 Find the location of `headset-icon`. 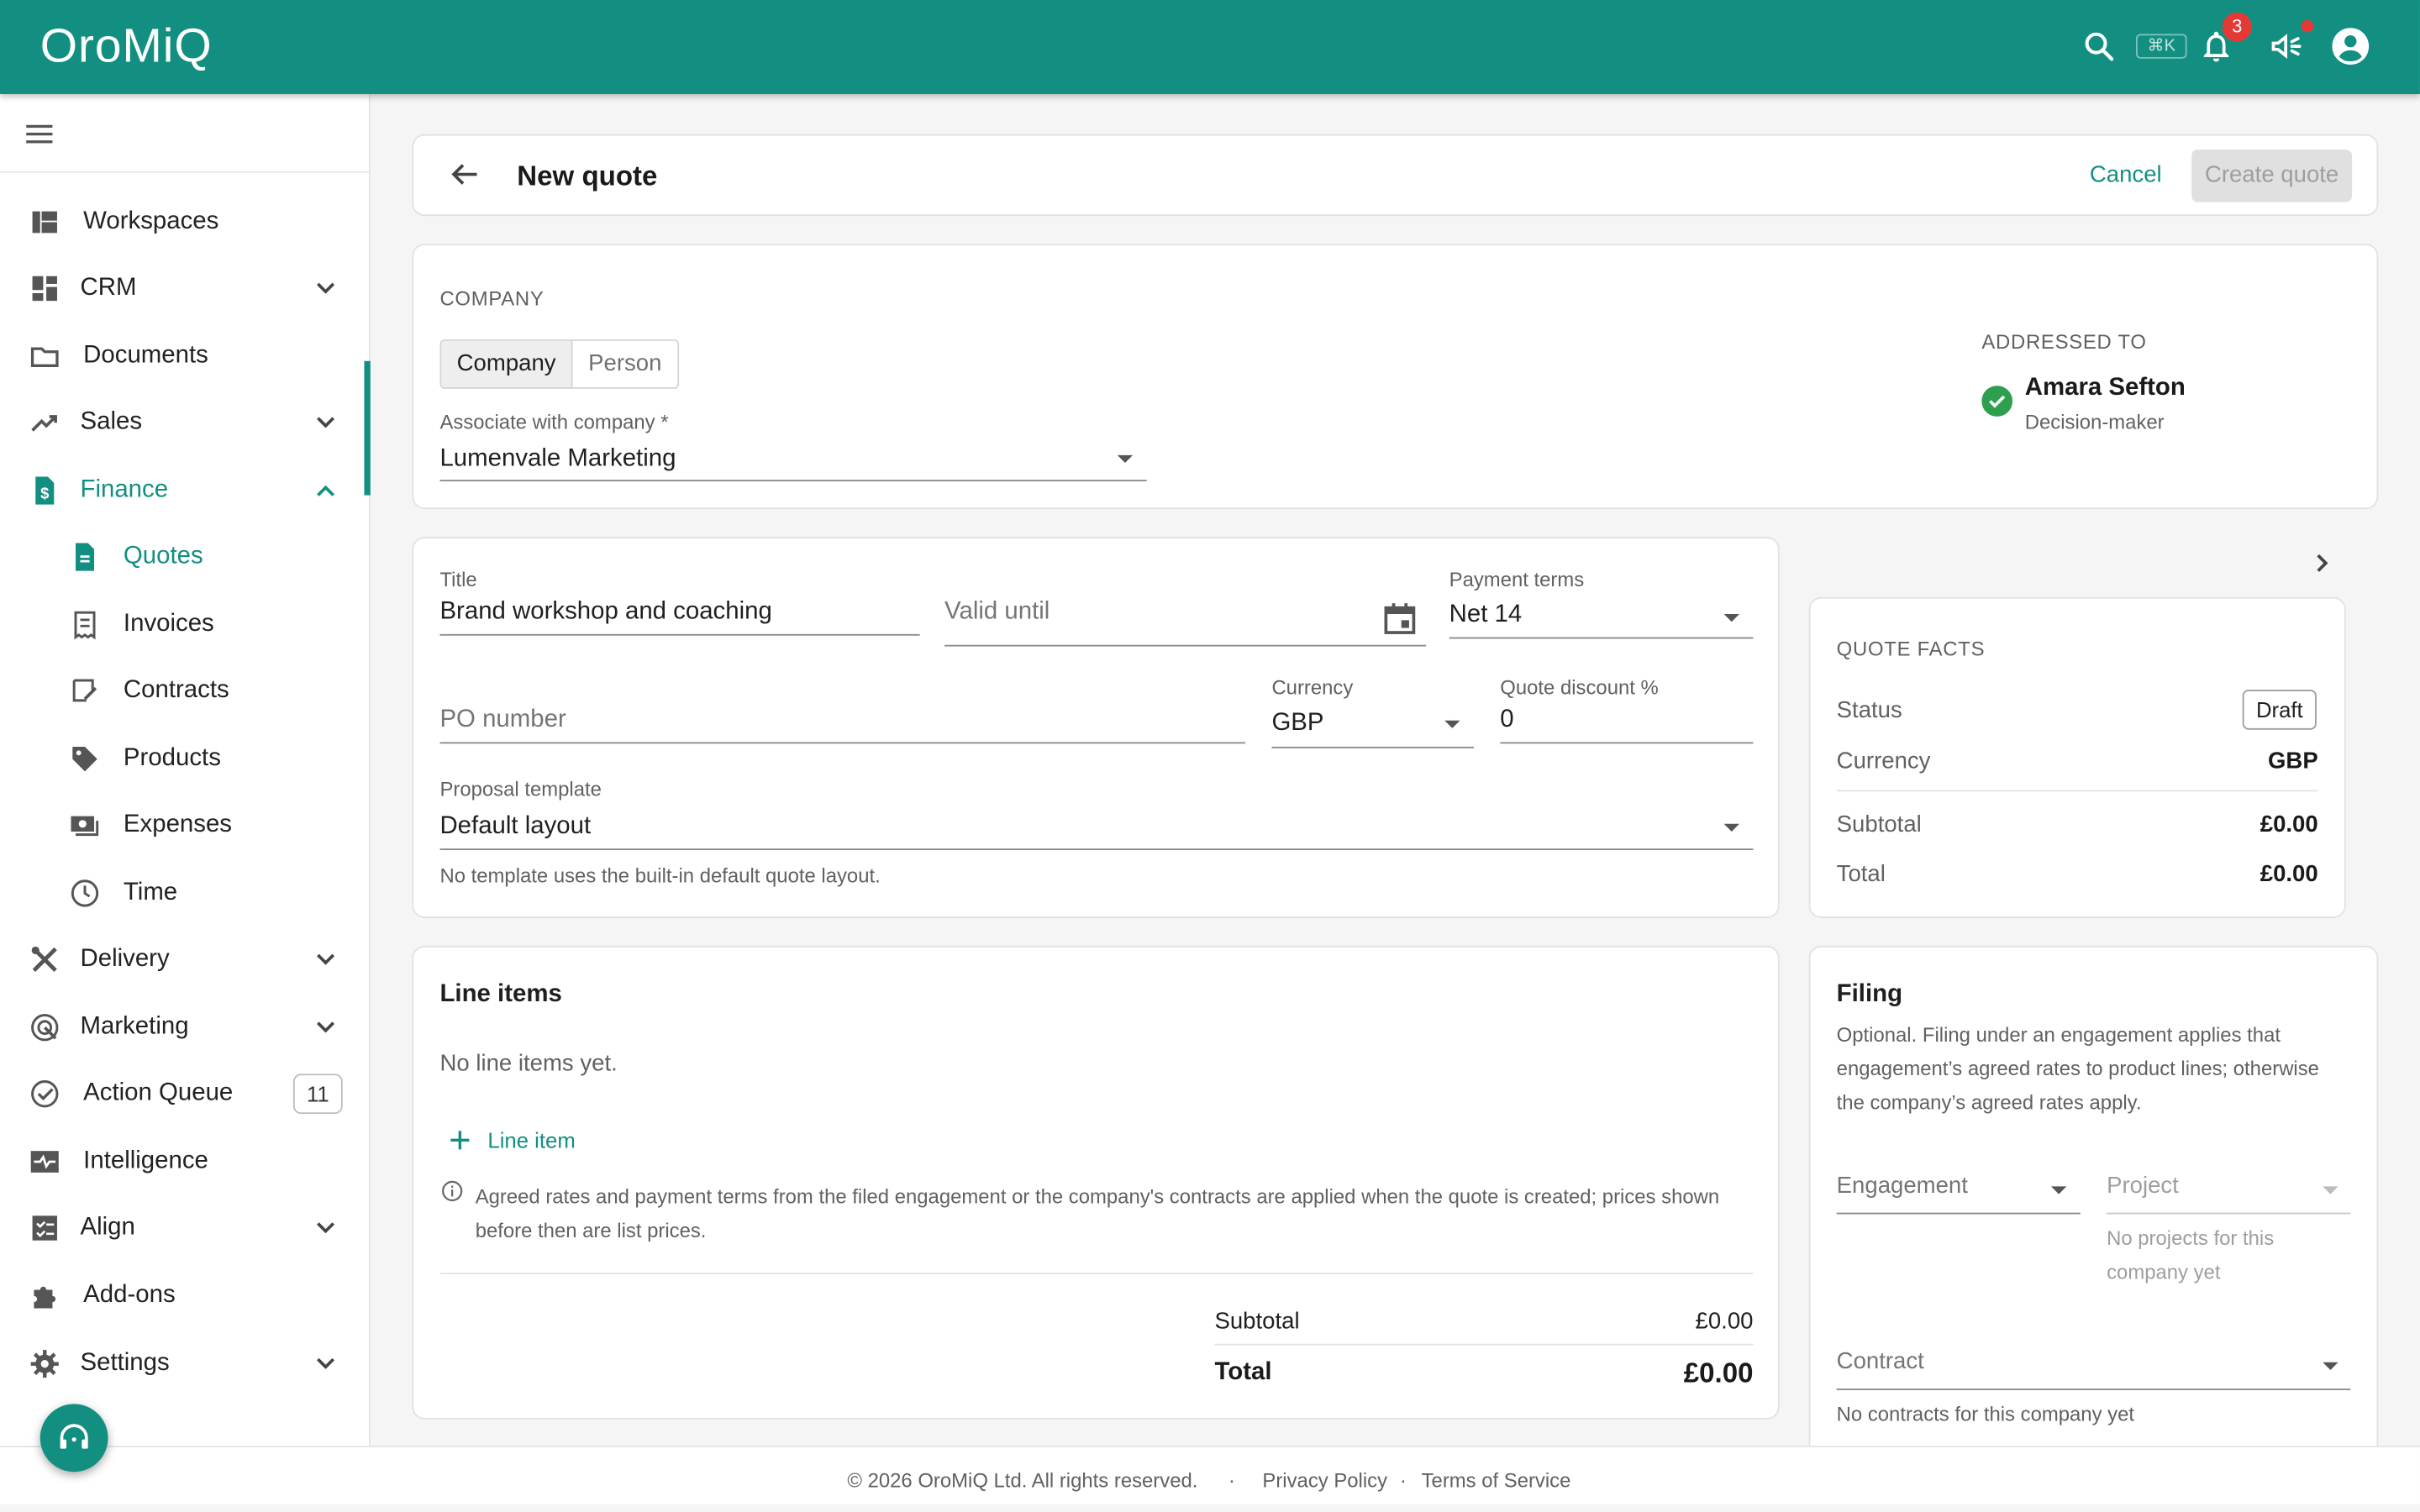

headset-icon is located at coordinates (74, 1436).